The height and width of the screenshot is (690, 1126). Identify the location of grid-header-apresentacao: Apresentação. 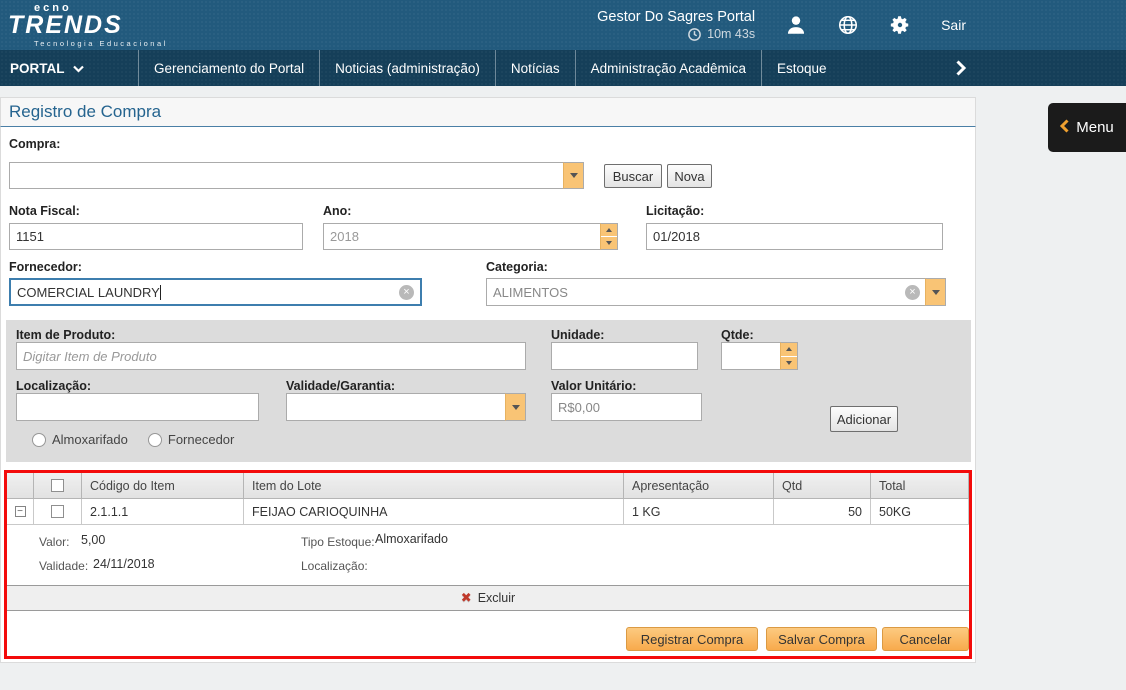
(699, 485).